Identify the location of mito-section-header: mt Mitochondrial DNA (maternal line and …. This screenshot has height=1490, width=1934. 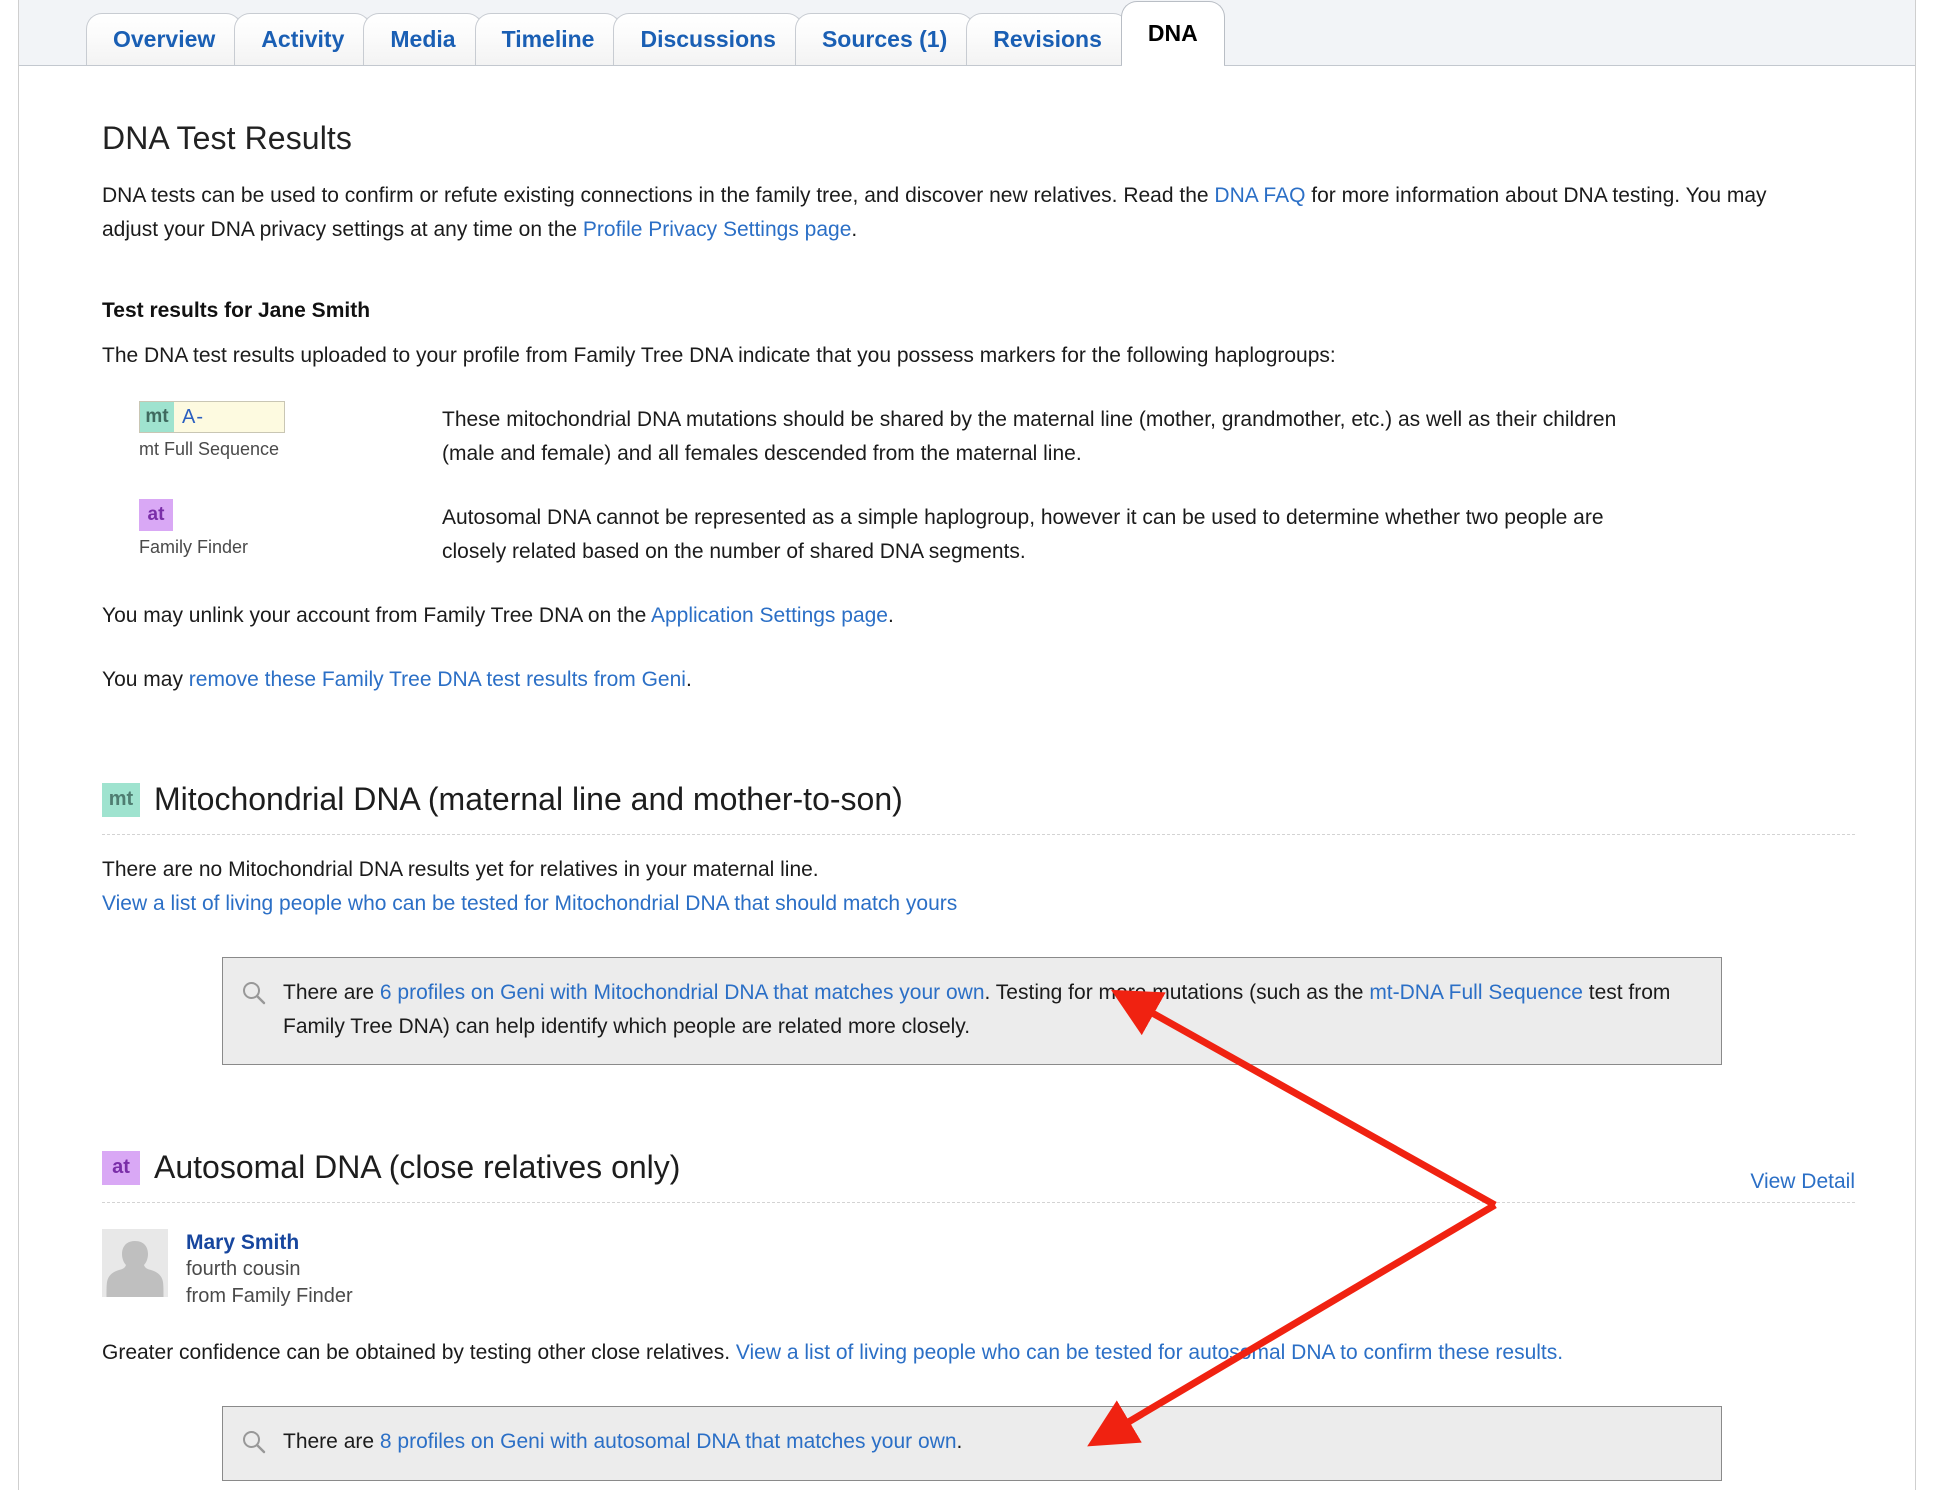
(978, 799).